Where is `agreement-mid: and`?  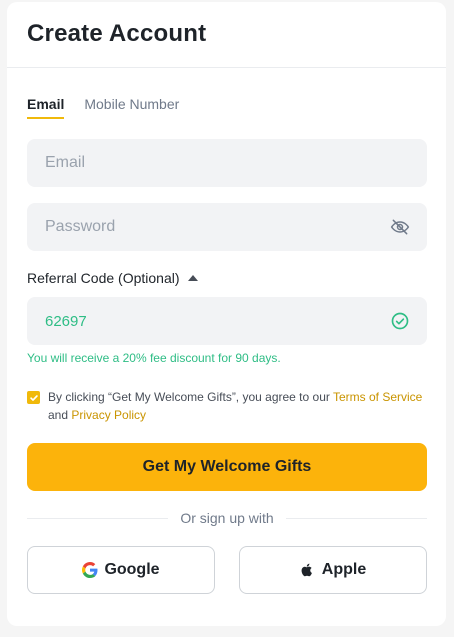
agreement-mid: and is located at coordinates (60, 415).